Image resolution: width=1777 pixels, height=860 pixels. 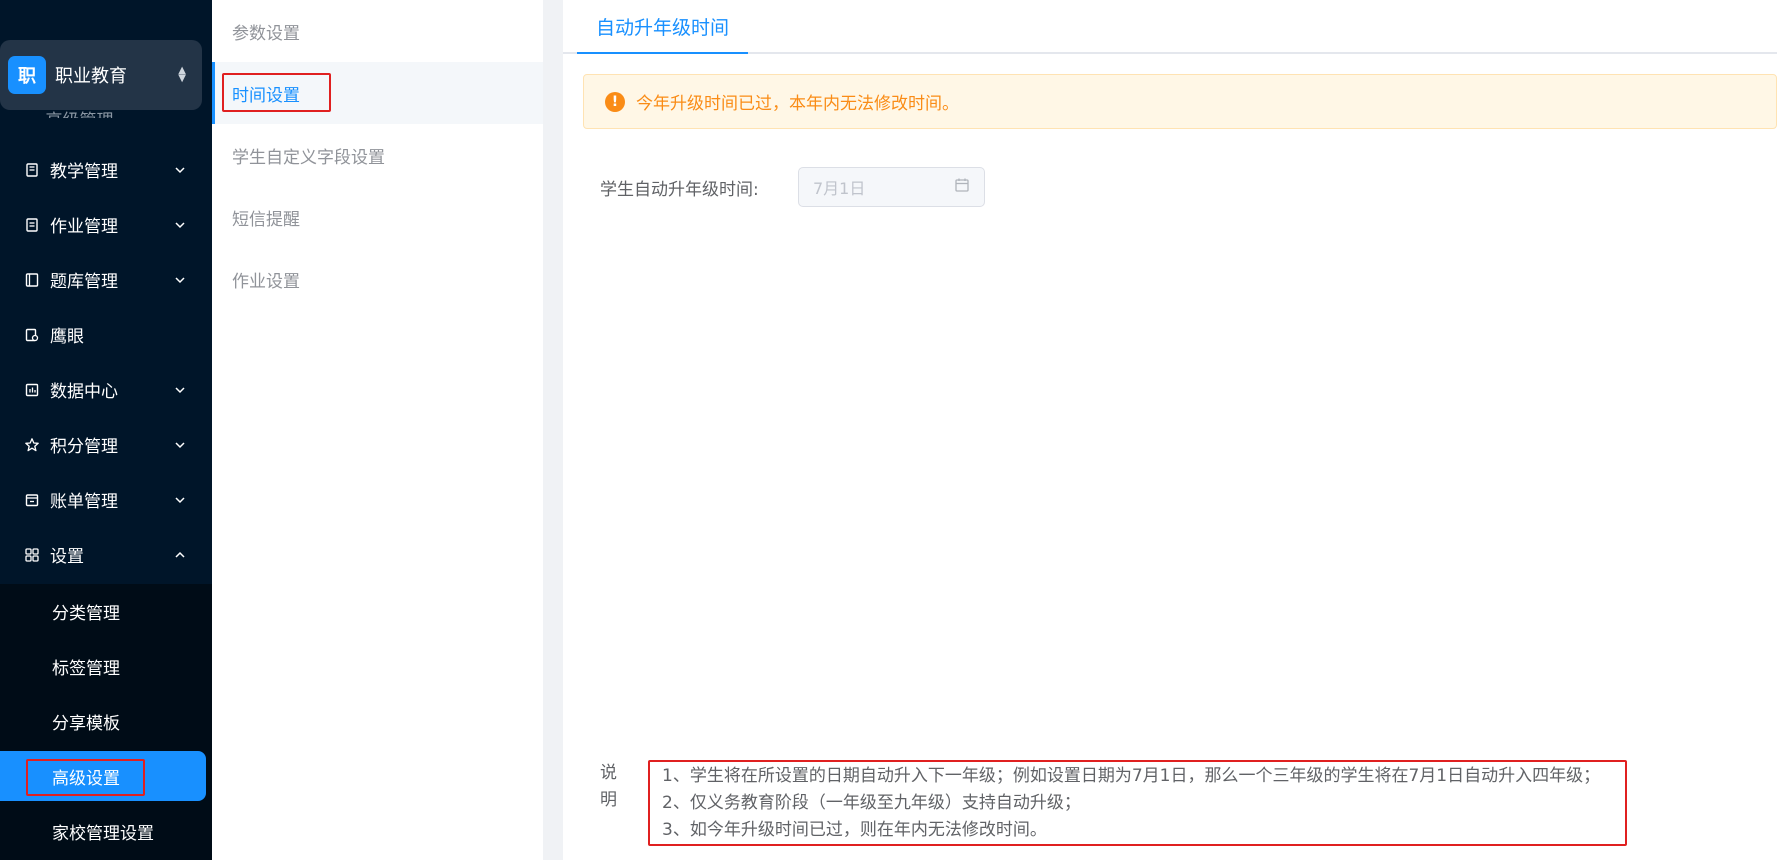 I want to click on settings-nav-custom-fields: 学生自定义字段设置, so click(x=377, y=155).